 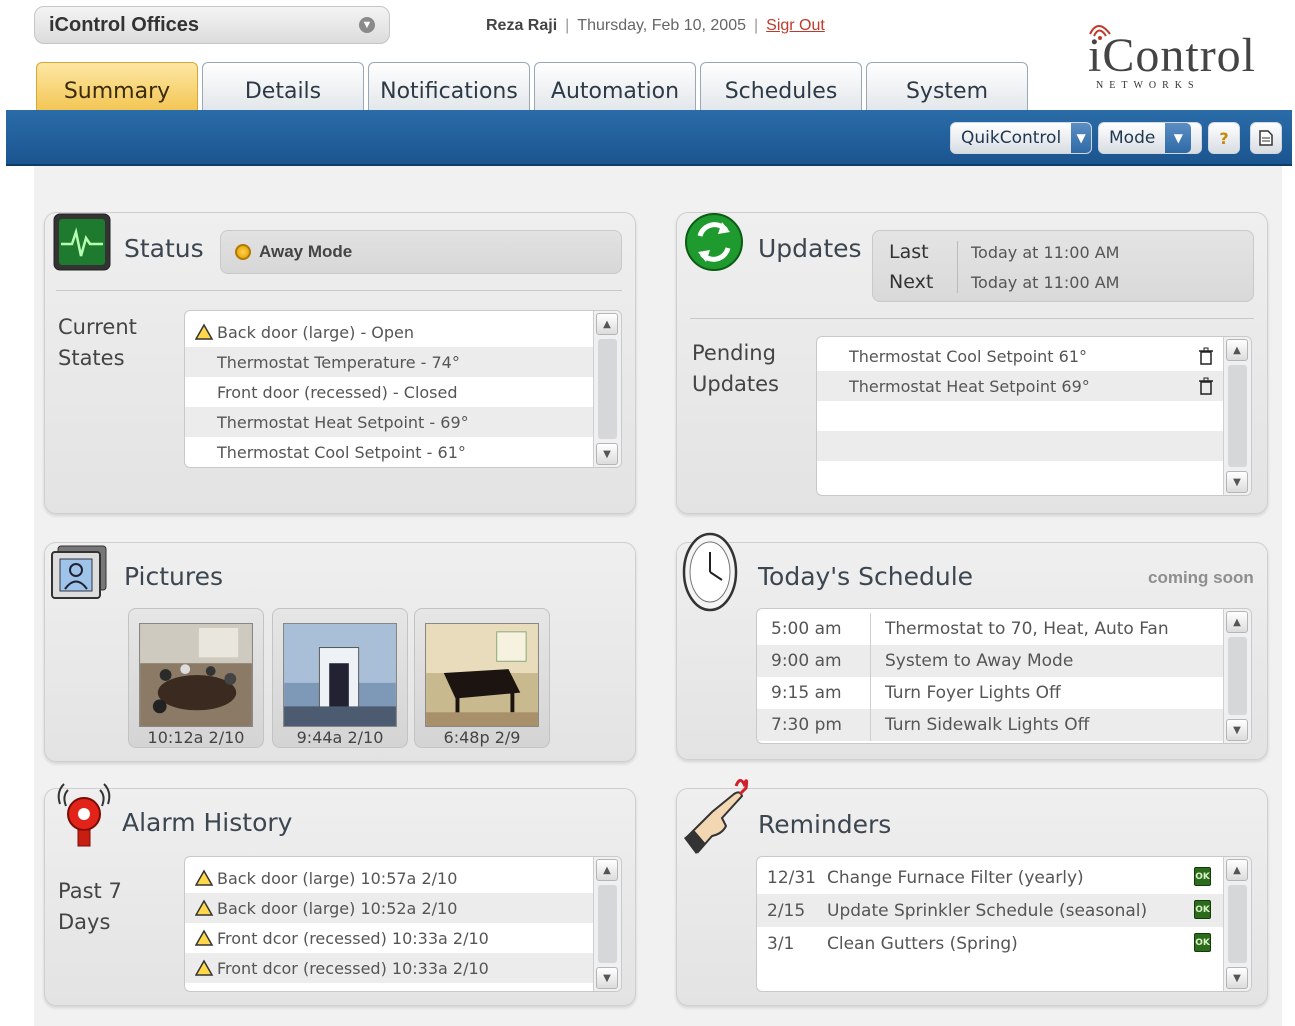 I want to click on schedule-row: 7:30 pm Turn Sidewalk Lights Off, so click(x=1004, y=725).